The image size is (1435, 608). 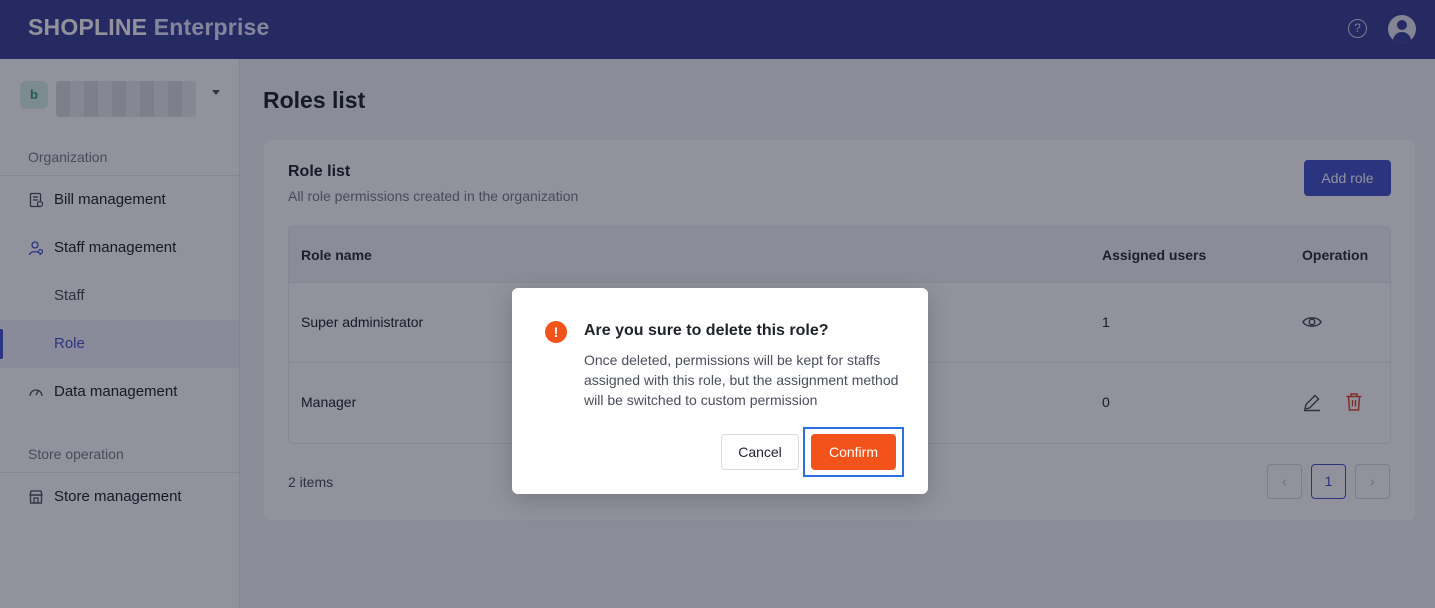 What do you see at coordinates (853, 452) in the screenshot?
I see `confirm-button: Confirm` at bounding box center [853, 452].